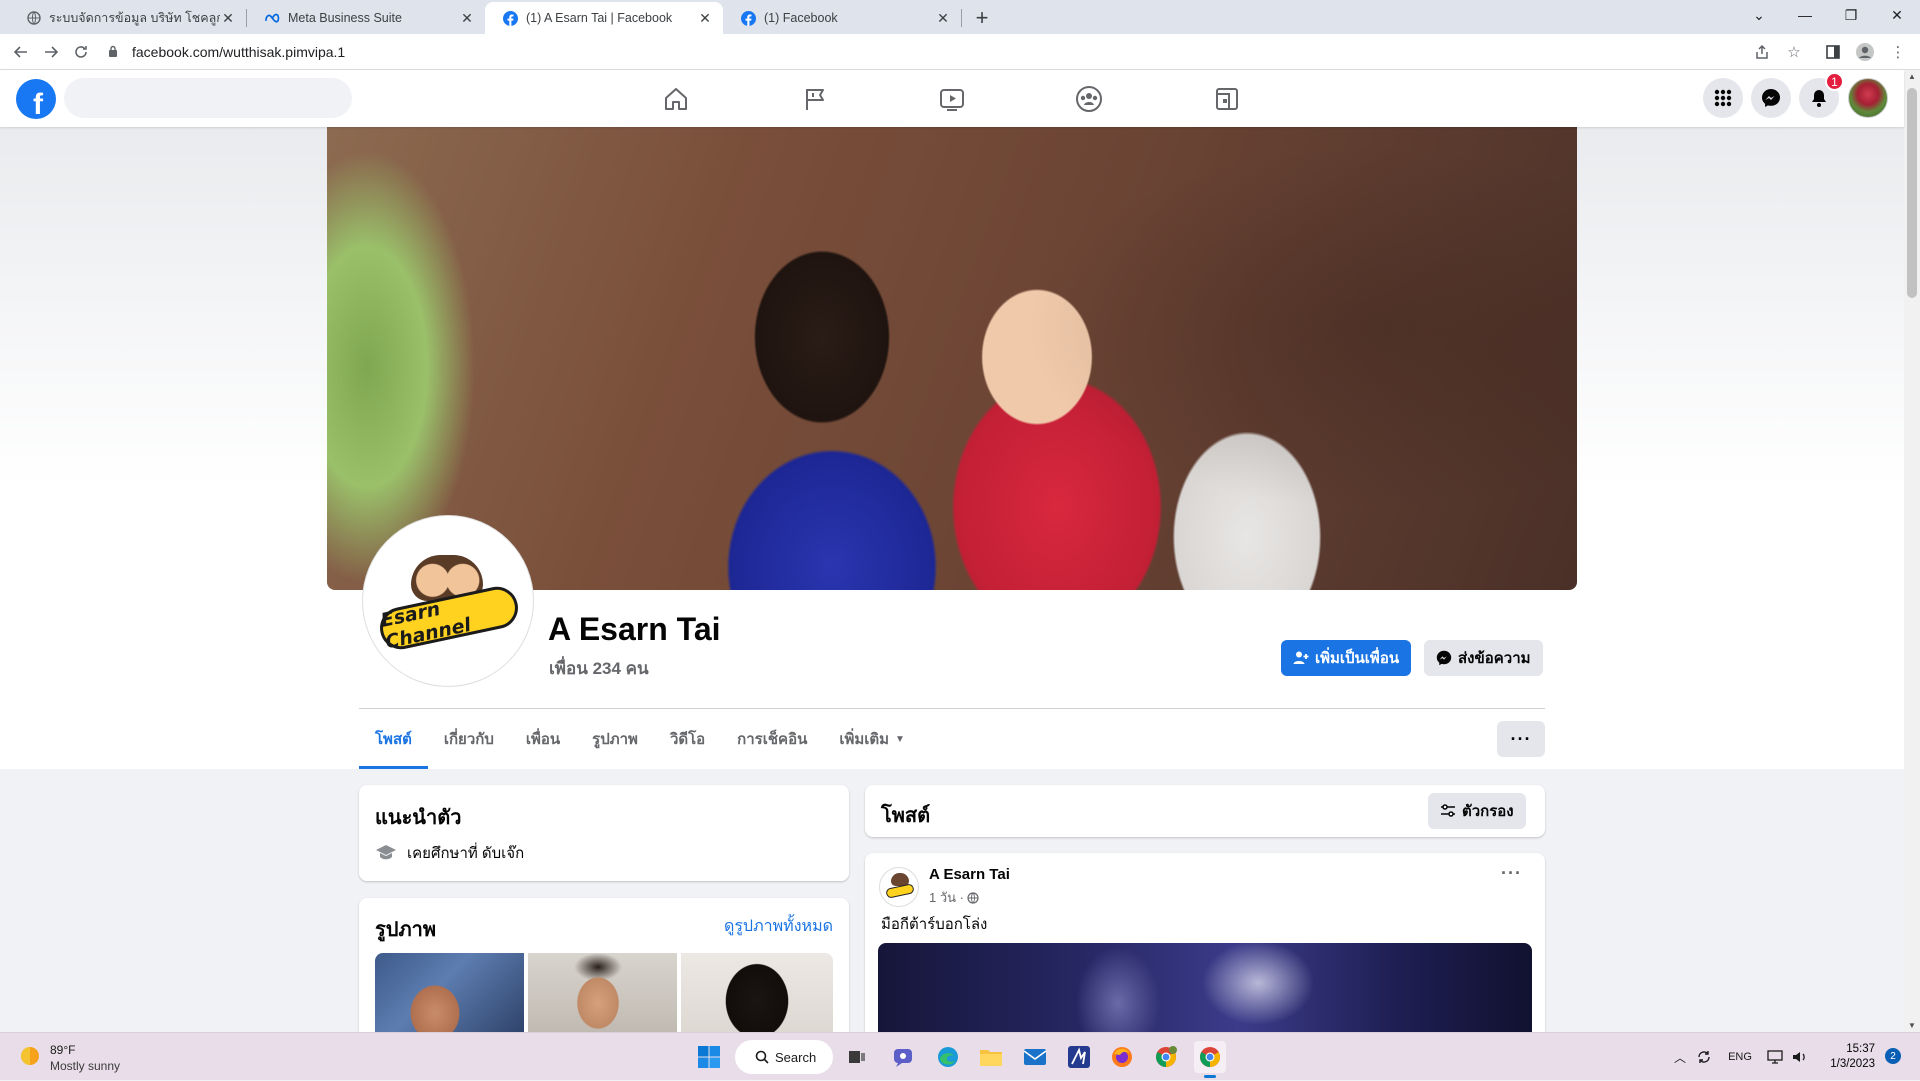  Describe the element at coordinates (1740, 1057) in the screenshot. I see `language-indicator: ENG` at that location.